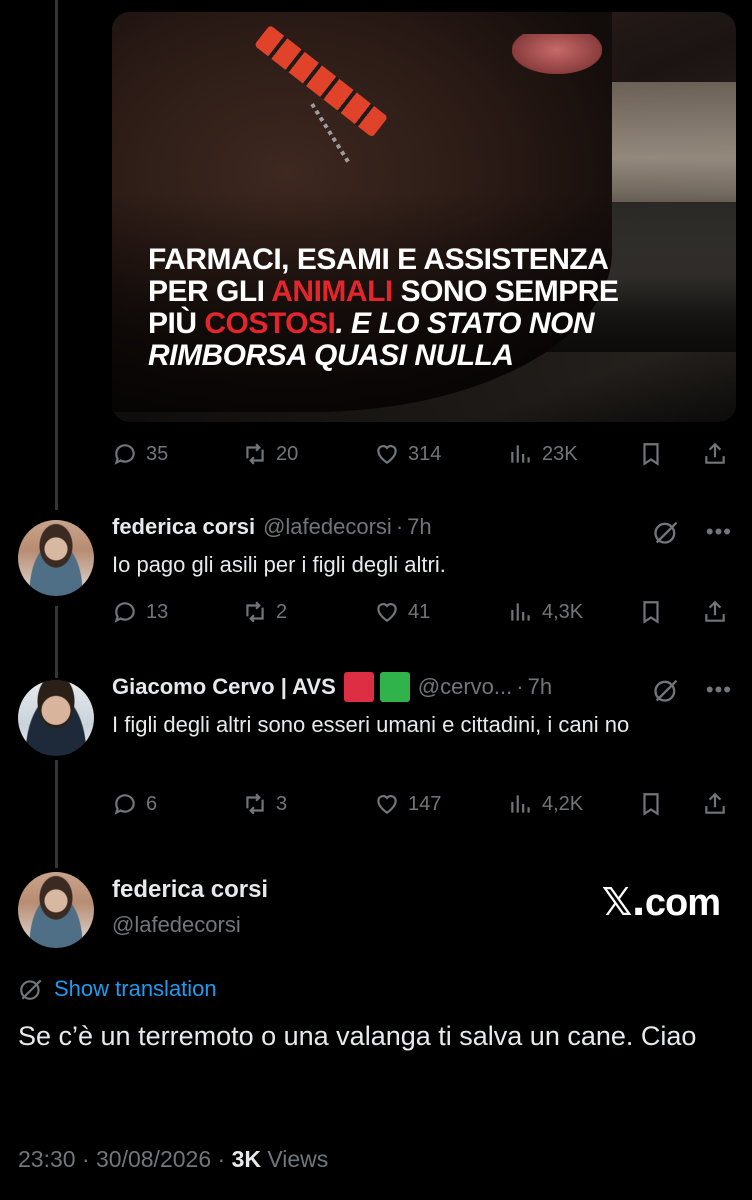 This screenshot has width=752, height=1200. I want to click on like-button: 147, so click(407, 804).